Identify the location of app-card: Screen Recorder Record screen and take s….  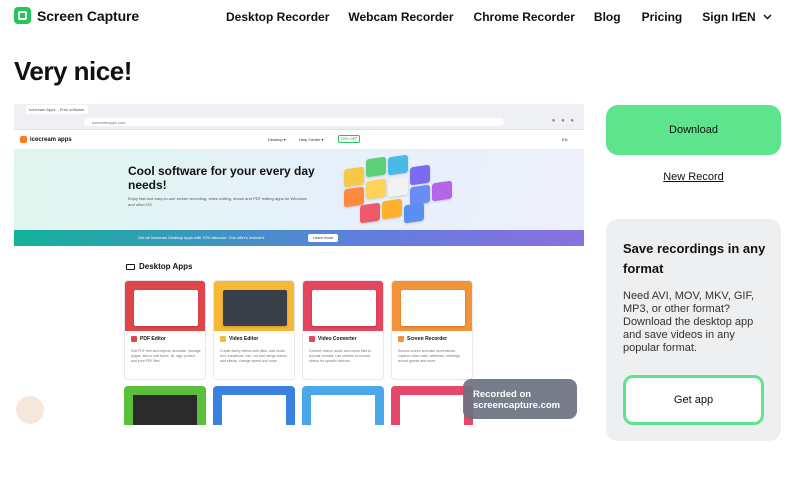
(432, 330).